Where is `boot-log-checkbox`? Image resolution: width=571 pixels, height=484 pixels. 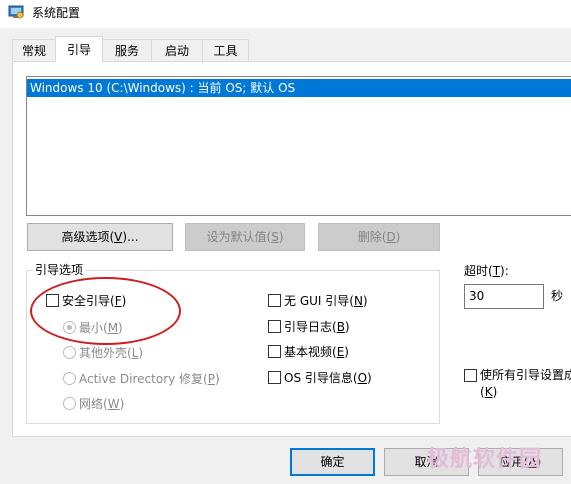
boot-log-checkbox is located at coordinates (274, 326).